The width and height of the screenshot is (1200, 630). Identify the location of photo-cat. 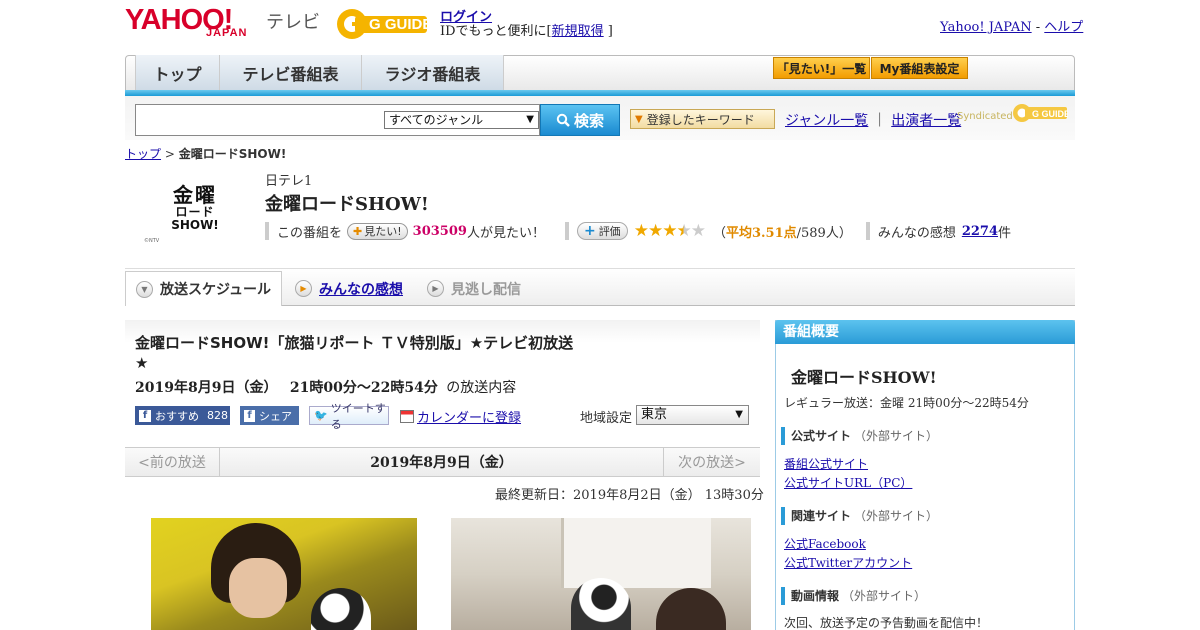
(341, 609).